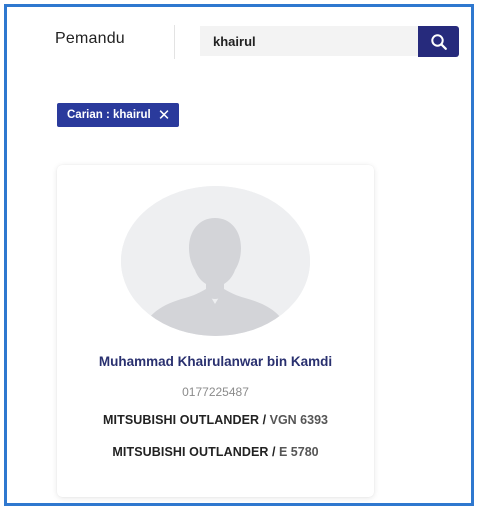  What do you see at coordinates (298, 420) in the screenshot?
I see `vehicle-plate: VGN 6393` at bounding box center [298, 420].